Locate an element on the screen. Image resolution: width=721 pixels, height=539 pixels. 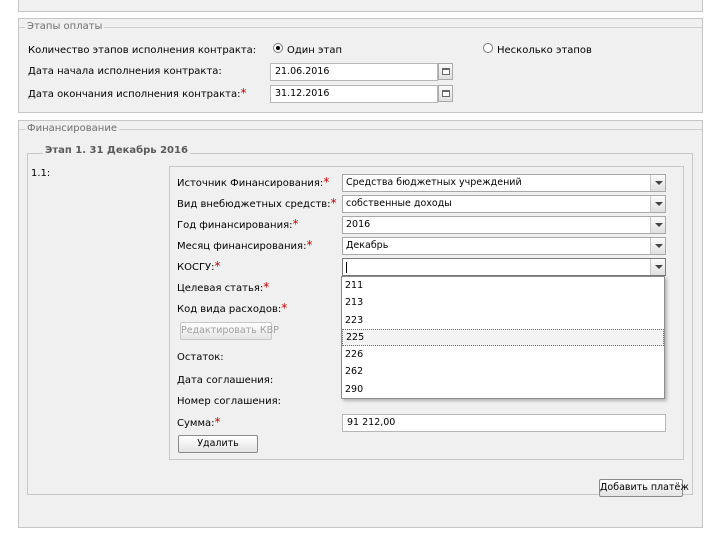
month-value: Декабрь is located at coordinates (367, 245).